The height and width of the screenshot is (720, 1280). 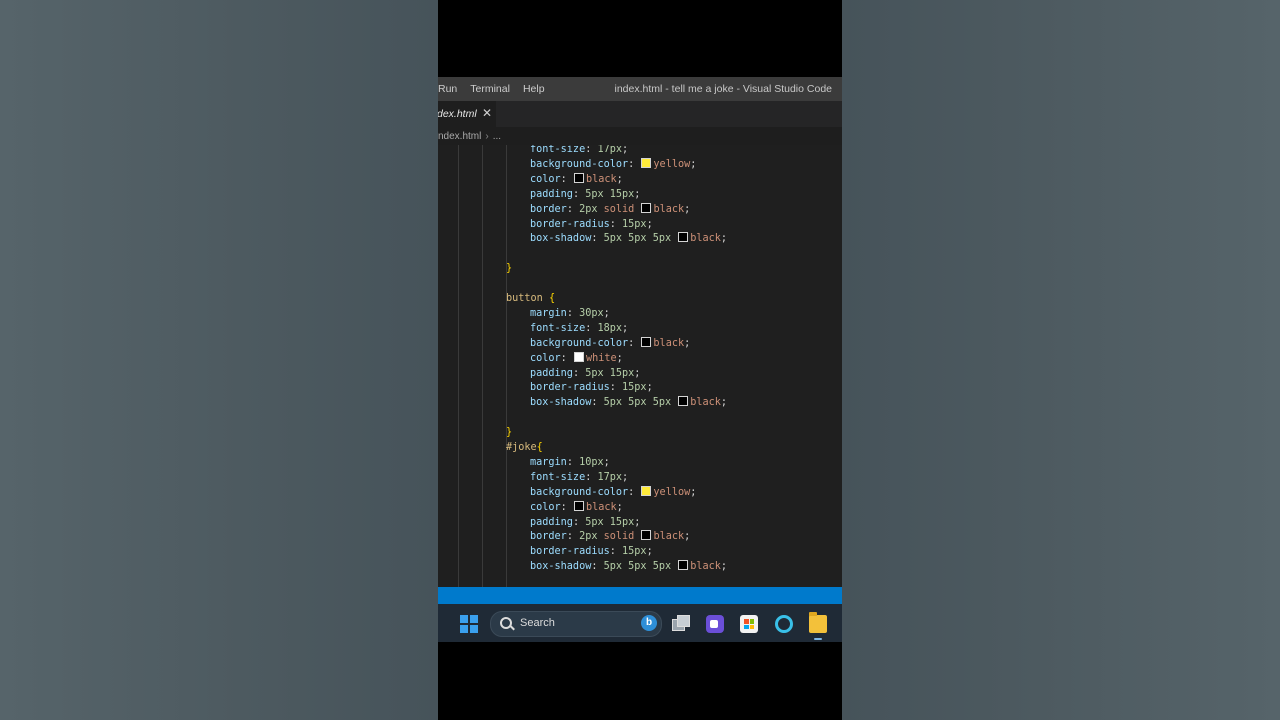 I want to click on menu-bar: Run Terminal Help, so click(x=498, y=89).